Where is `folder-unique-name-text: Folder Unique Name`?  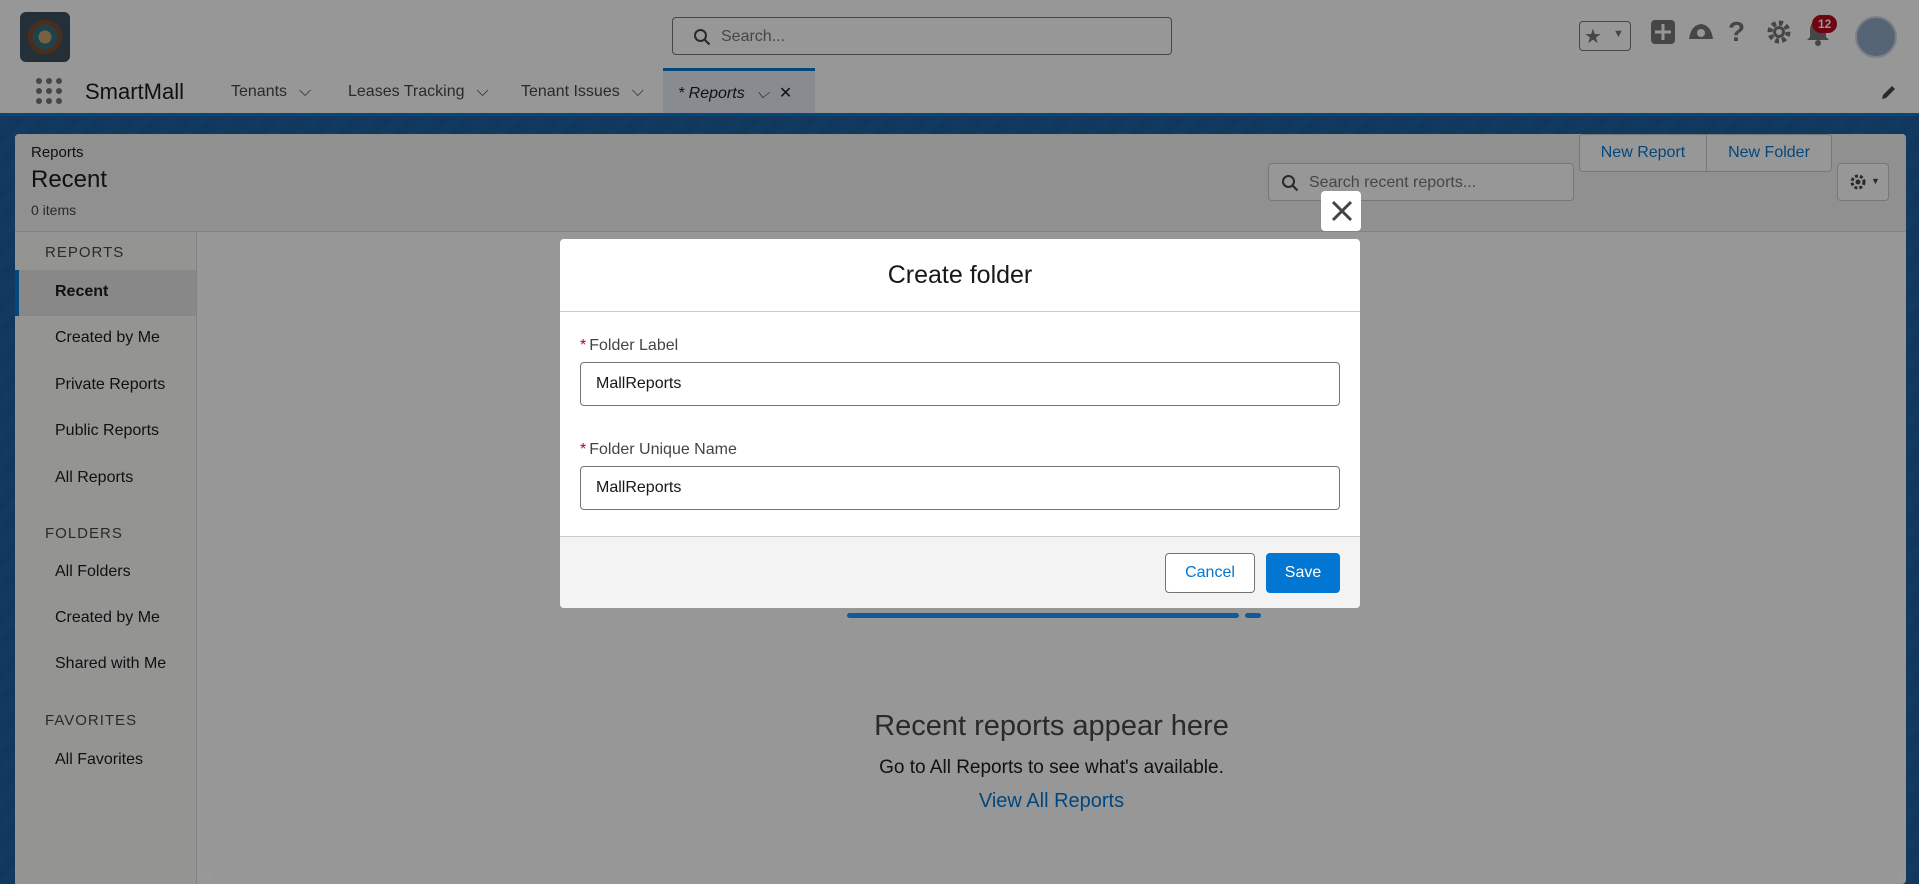 folder-unique-name-text: Folder Unique Name is located at coordinates (663, 449).